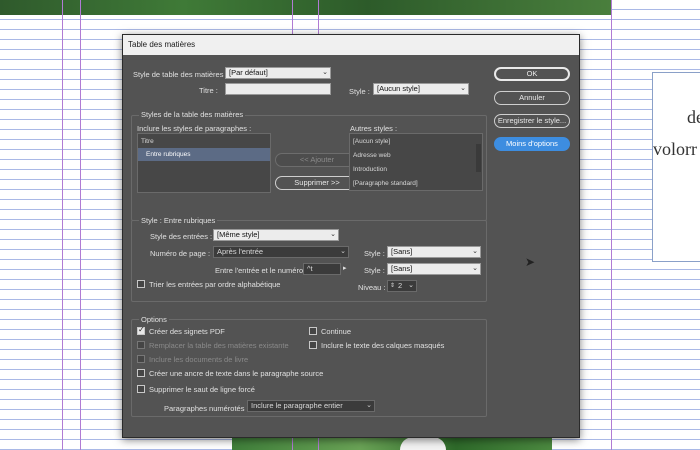 The image size is (700, 450). Describe the element at coordinates (322, 269) in the screenshot. I see `between-input: ^t` at that location.